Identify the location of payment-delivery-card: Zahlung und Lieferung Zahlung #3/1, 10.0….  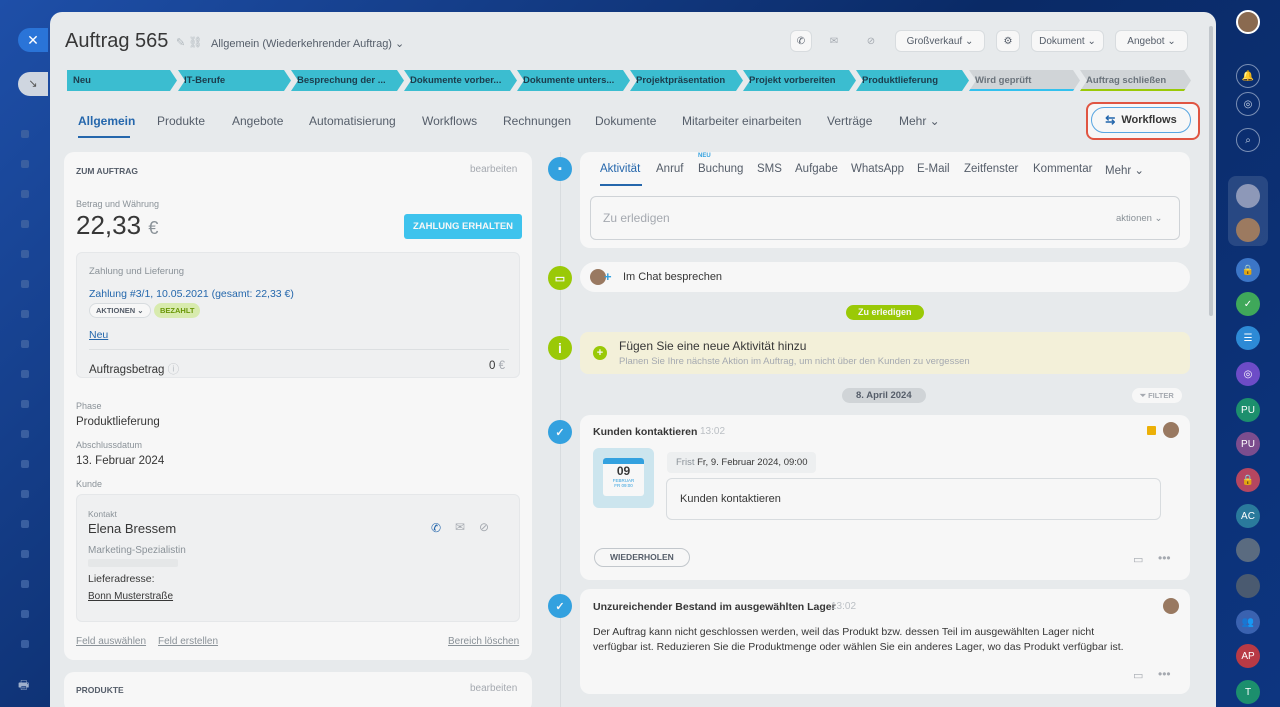
(298, 315).